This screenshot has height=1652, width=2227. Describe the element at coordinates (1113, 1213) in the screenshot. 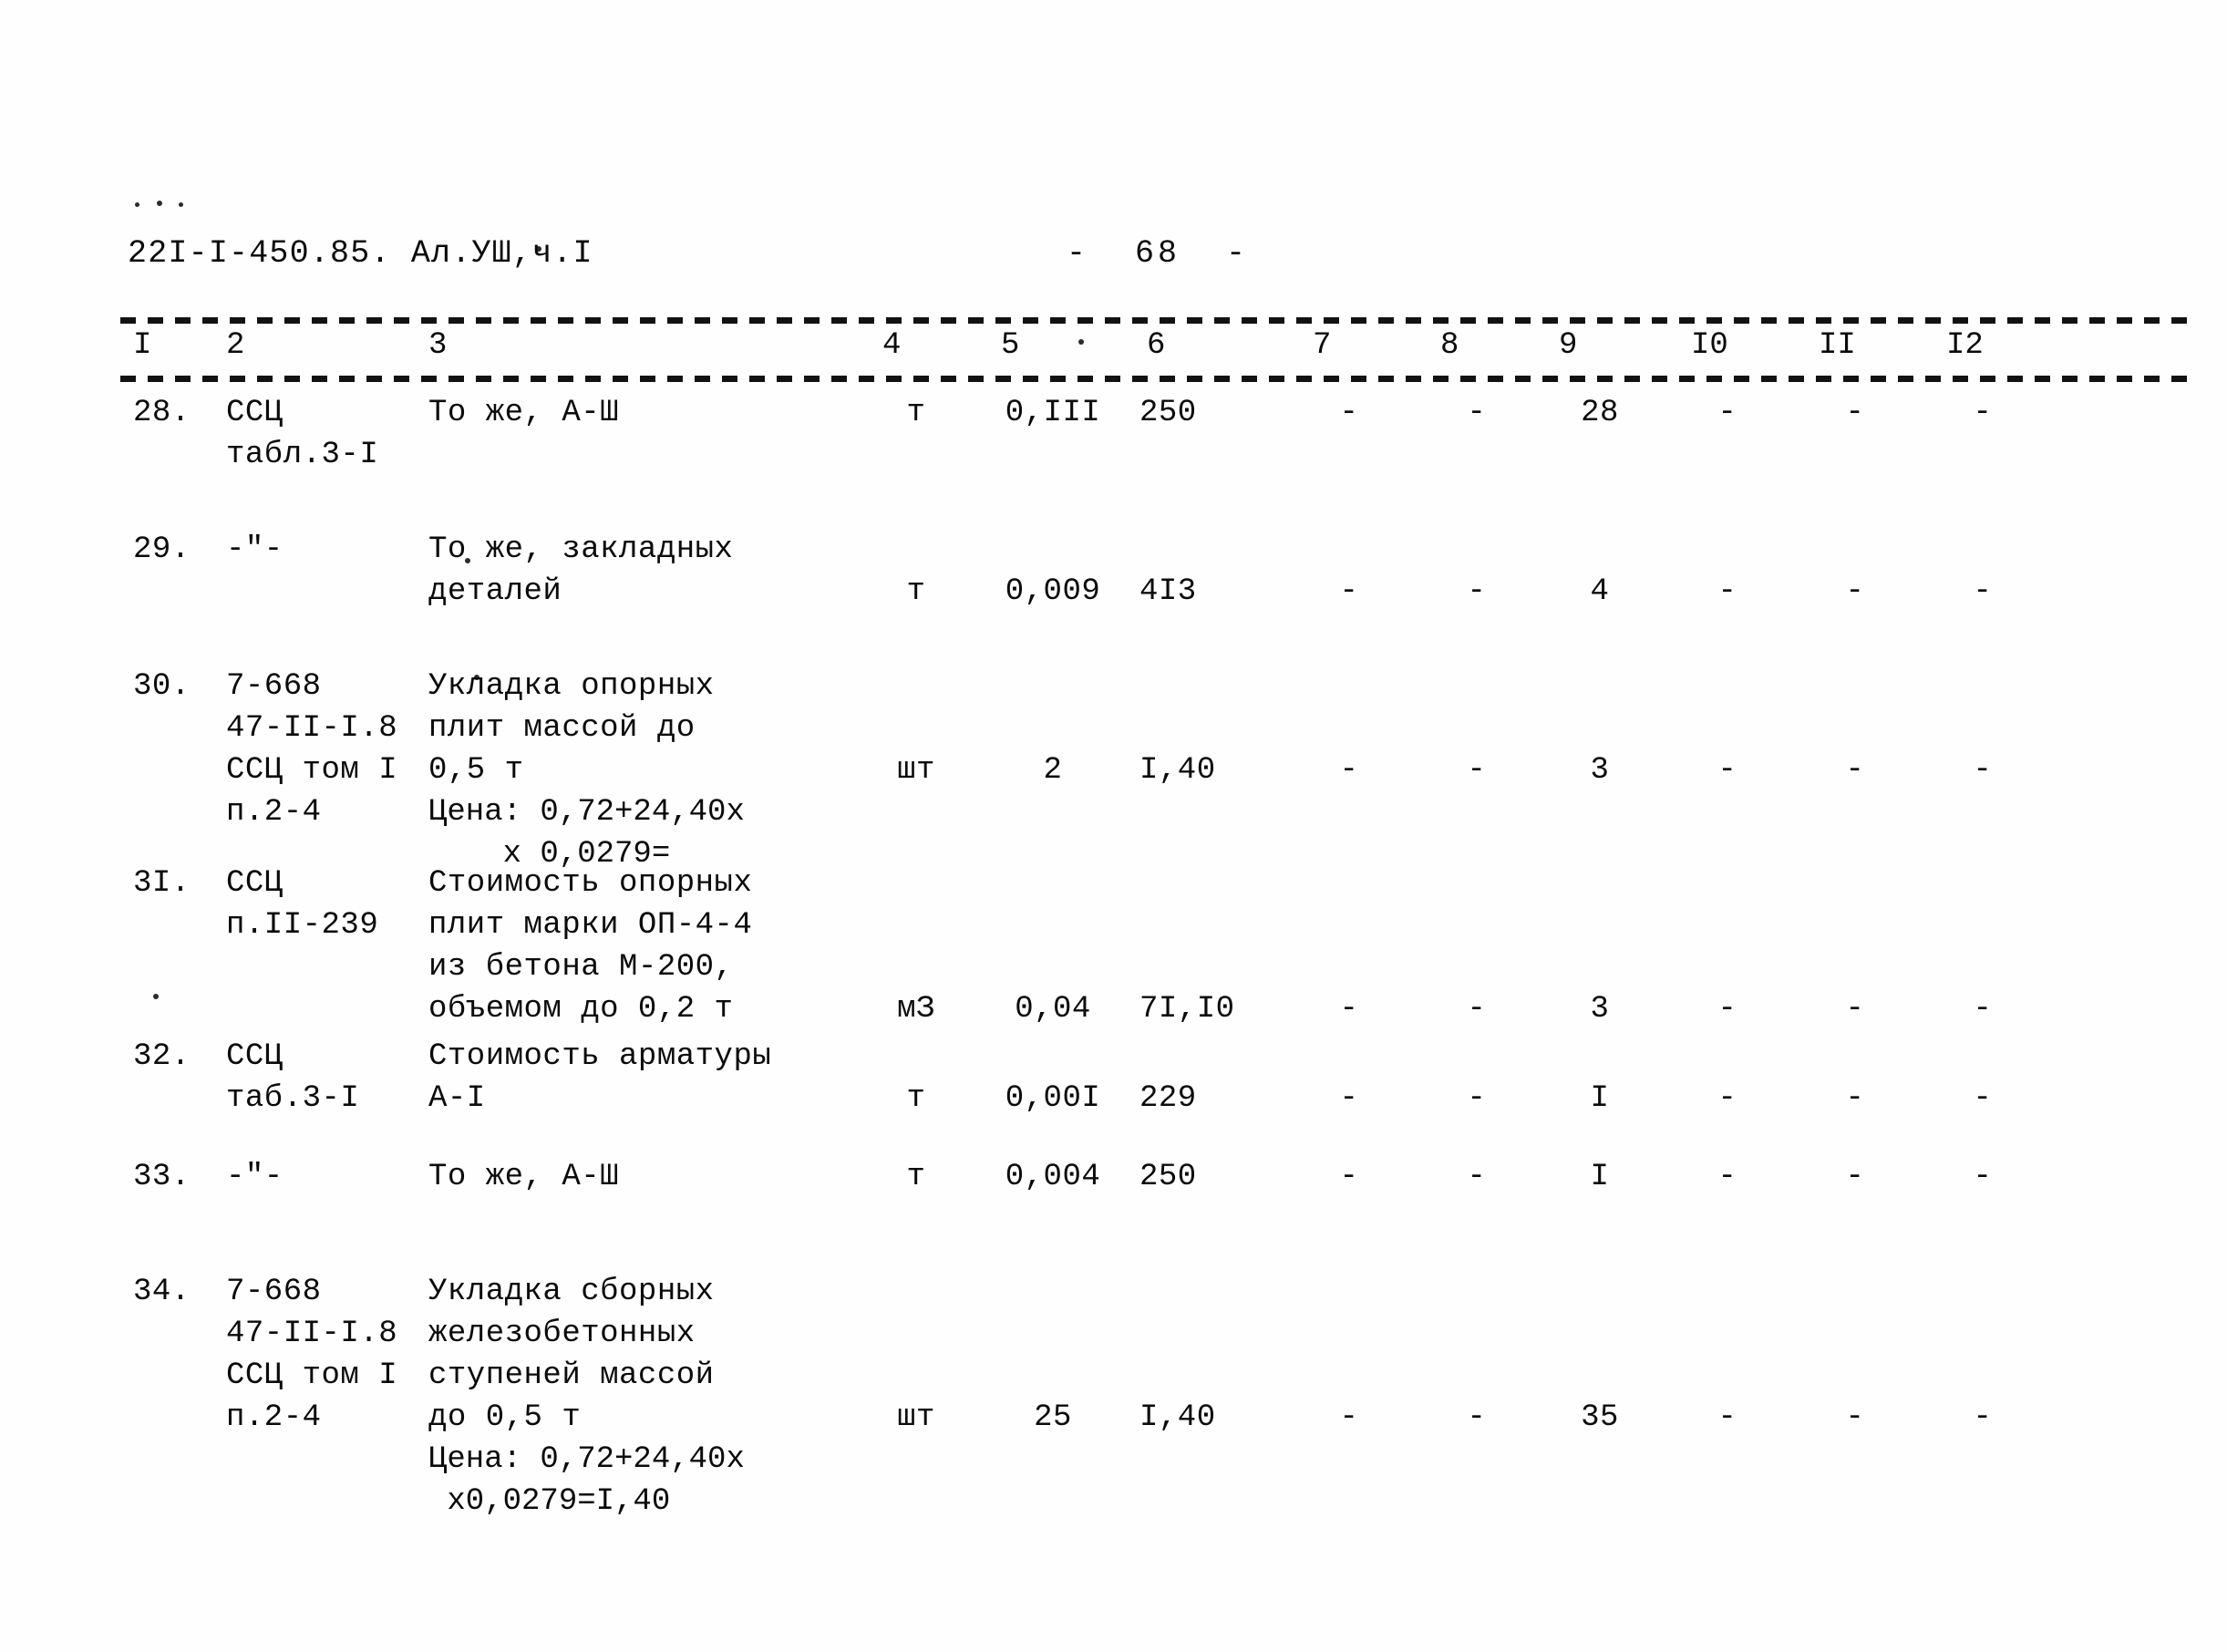

I see `table-row: 33. -"- То же, А-Ш т 0,004 250 - - I - - -` at that location.